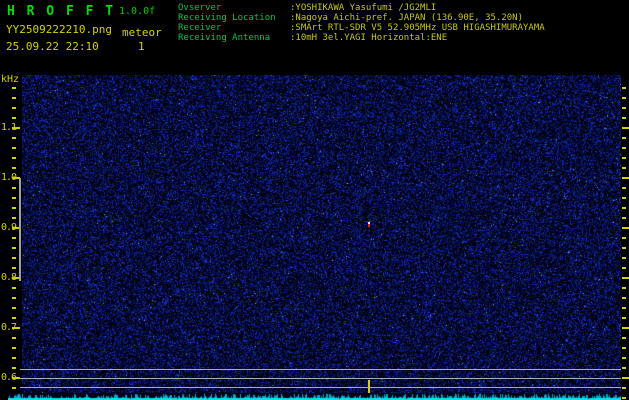  What do you see at coordinates (141, 46) in the screenshot?
I see `meteor-count: 1` at bounding box center [141, 46].